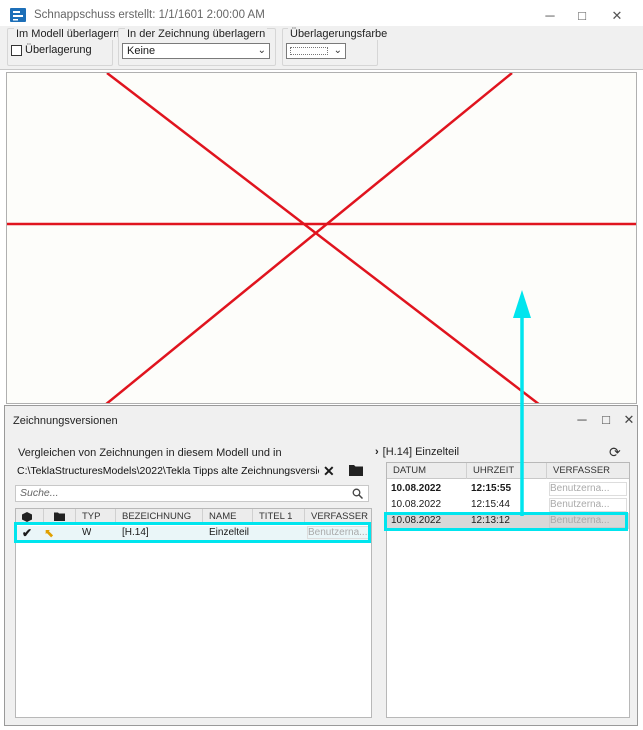 The image size is (643, 730). I want to click on folder-icon, so click(356, 470).